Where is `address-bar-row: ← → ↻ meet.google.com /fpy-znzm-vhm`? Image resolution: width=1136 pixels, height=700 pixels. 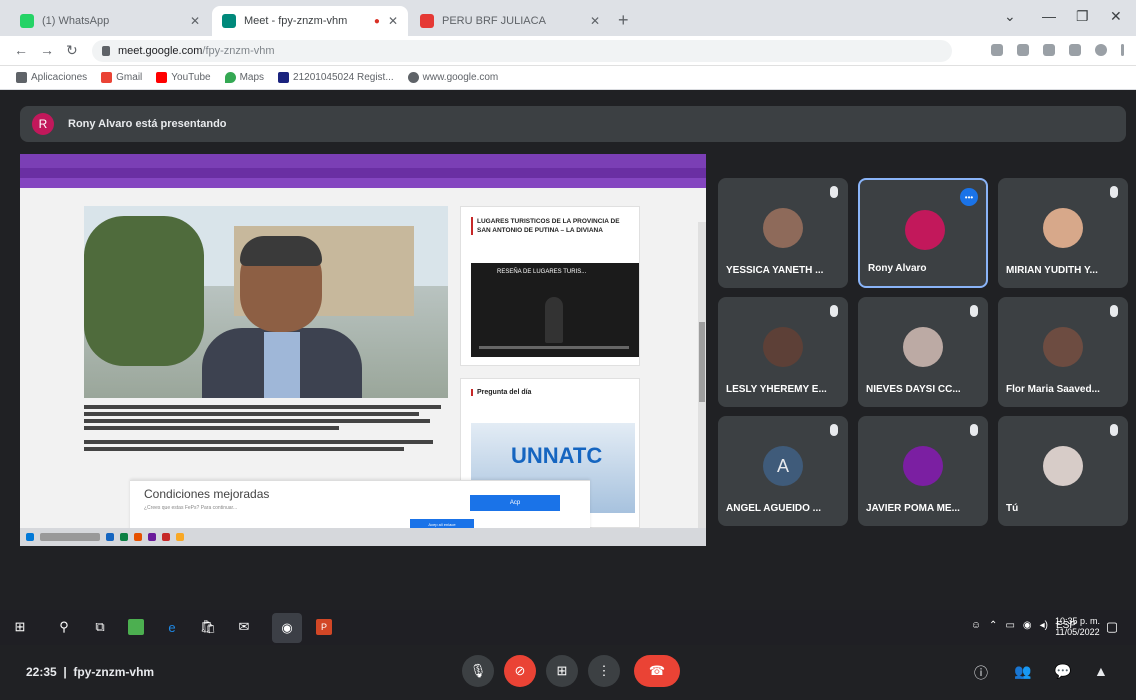
address-bar-row: ← → ↻ meet.google.com /fpy-znzm-vhm is located at coordinates (568, 51).